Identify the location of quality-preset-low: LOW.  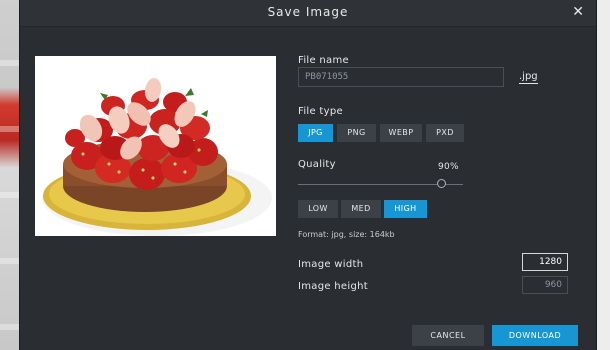
(318, 209).